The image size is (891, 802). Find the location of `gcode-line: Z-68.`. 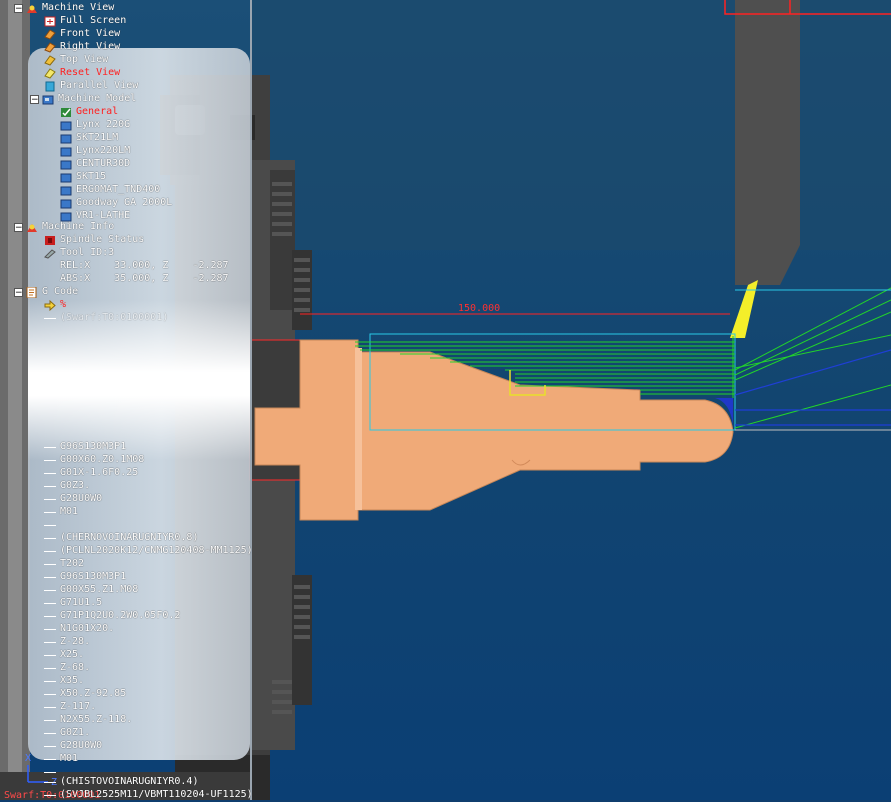

gcode-line: Z-68. is located at coordinates (67, 668).